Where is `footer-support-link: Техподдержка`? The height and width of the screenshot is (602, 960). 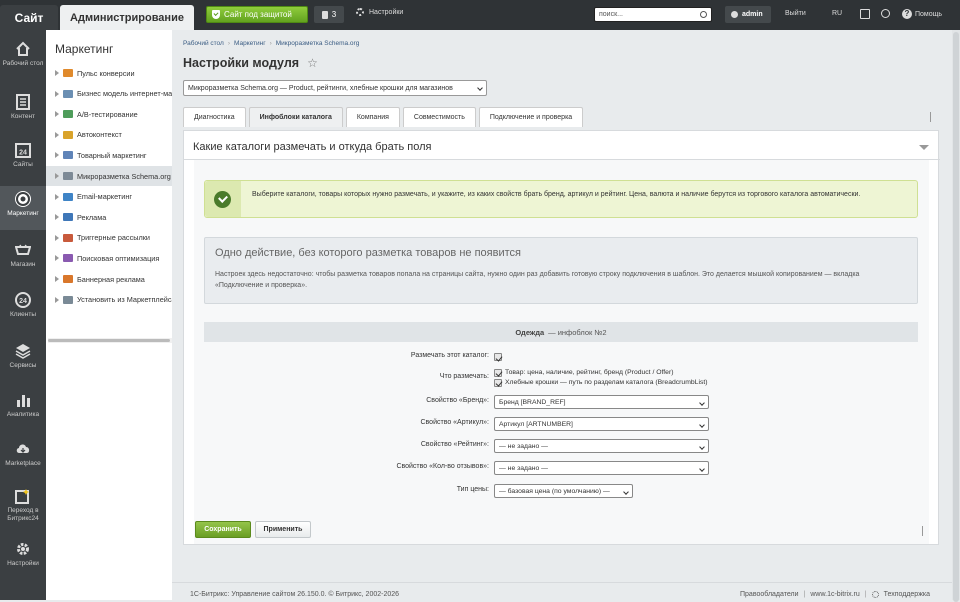
footer-support-link: Техподдержка is located at coordinates (907, 594).